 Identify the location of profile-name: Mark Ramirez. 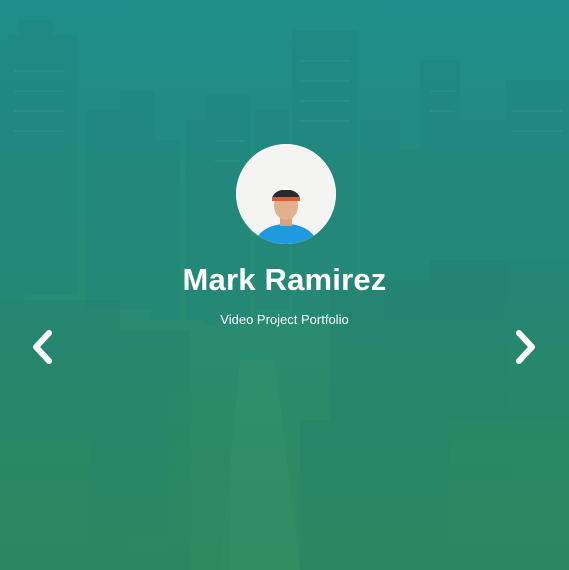
(284, 279).